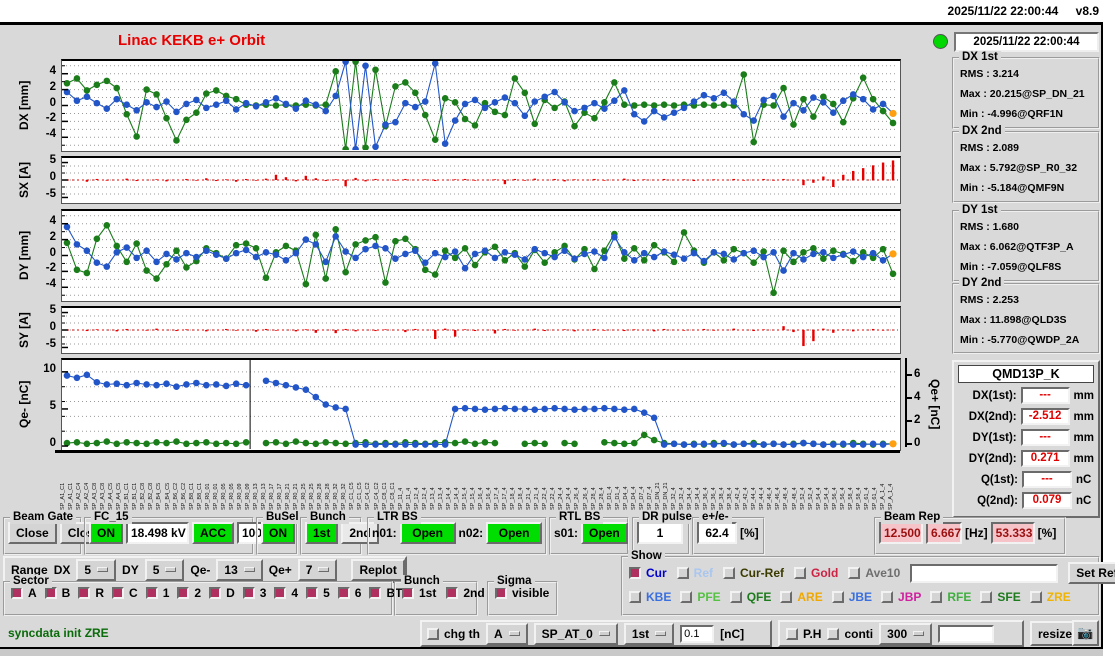 The image size is (1115, 656). What do you see at coordinates (427, 533) in the screenshot?
I see `ltr-n01-open-button: Open` at bounding box center [427, 533].